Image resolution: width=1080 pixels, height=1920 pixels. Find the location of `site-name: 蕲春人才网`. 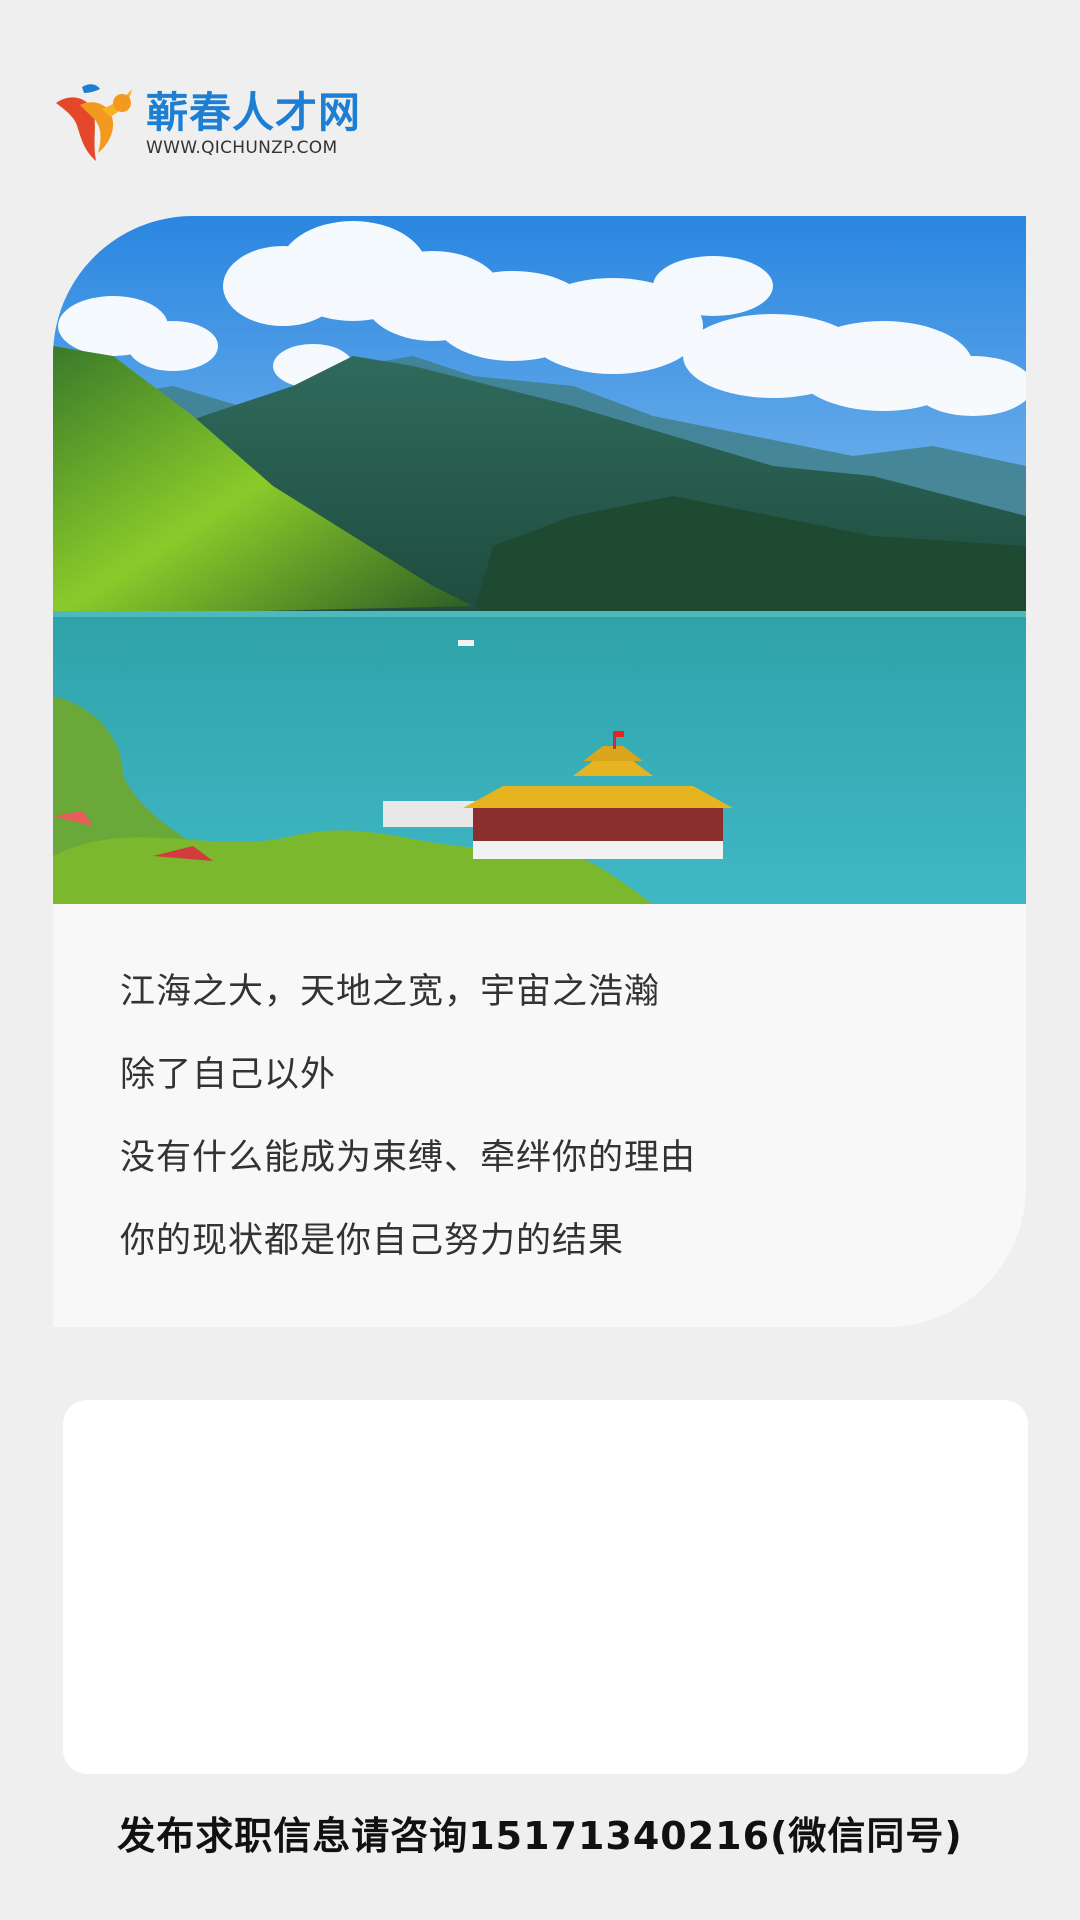

site-name: 蕲春人才网 is located at coordinates (254, 112).